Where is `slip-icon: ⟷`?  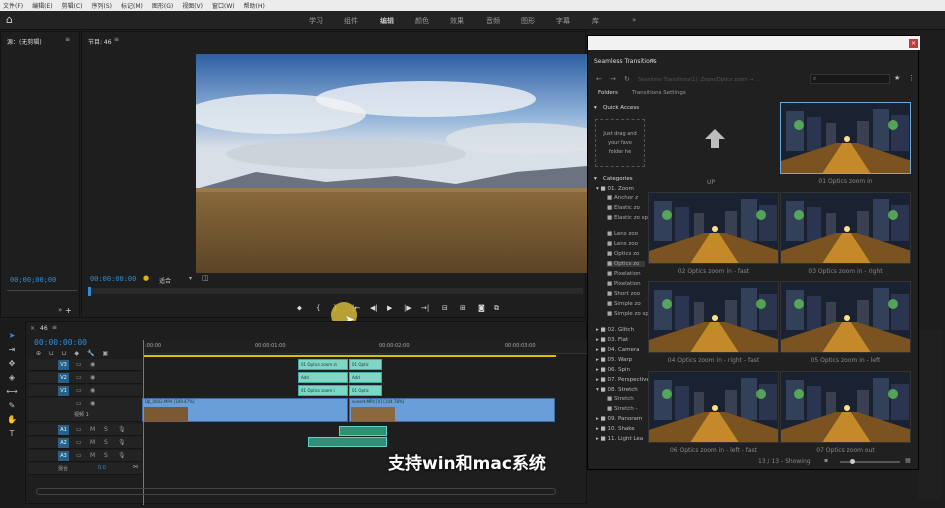 slip-icon: ⟷ is located at coordinates (12, 391).